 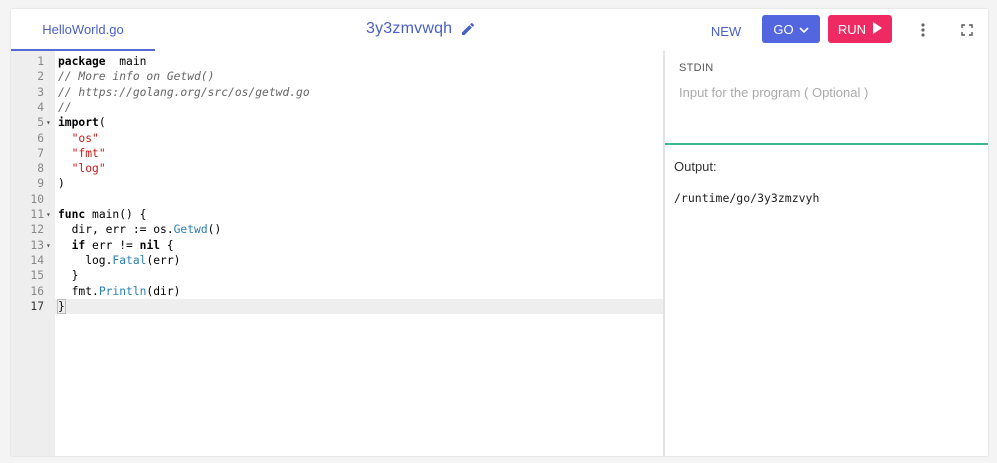 What do you see at coordinates (37, 199) in the screenshot?
I see `line-number: 10` at bounding box center [37, 199].